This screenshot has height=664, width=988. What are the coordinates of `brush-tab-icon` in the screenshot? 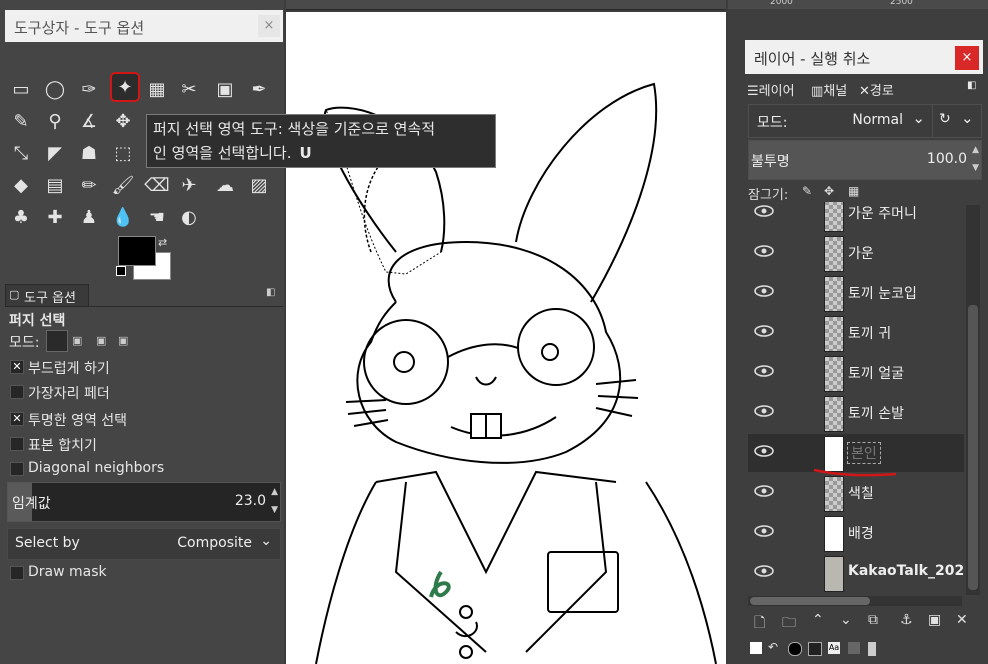 It's located at (756, 648).